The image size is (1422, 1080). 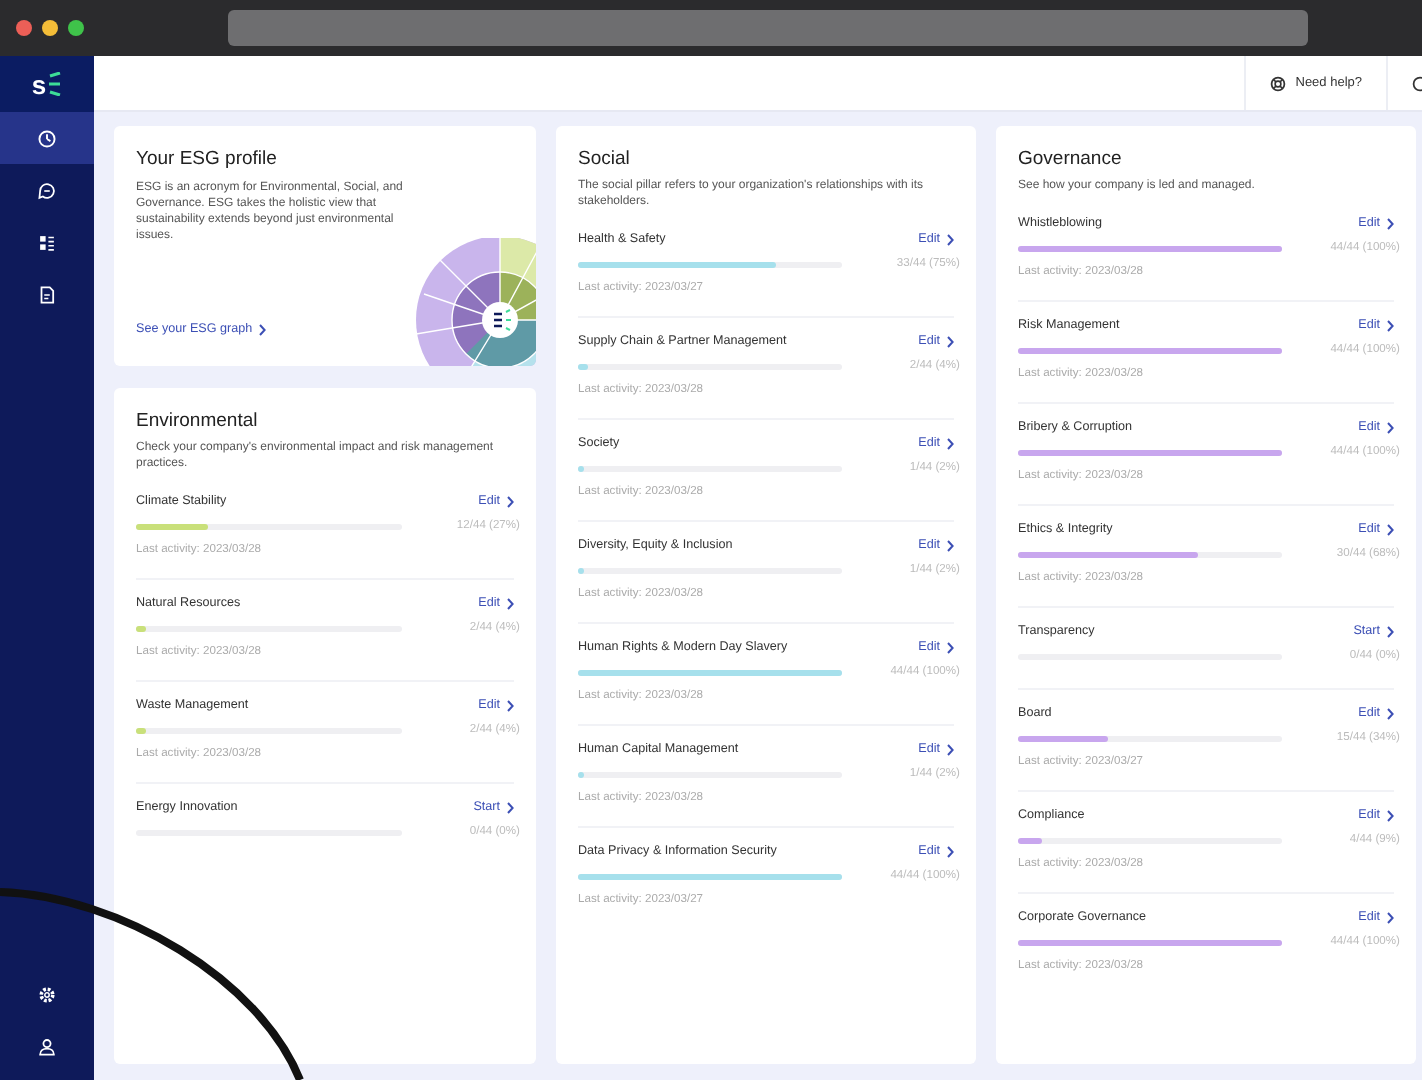 I want to click on maximize-window-button, so click(x=76, y=28).